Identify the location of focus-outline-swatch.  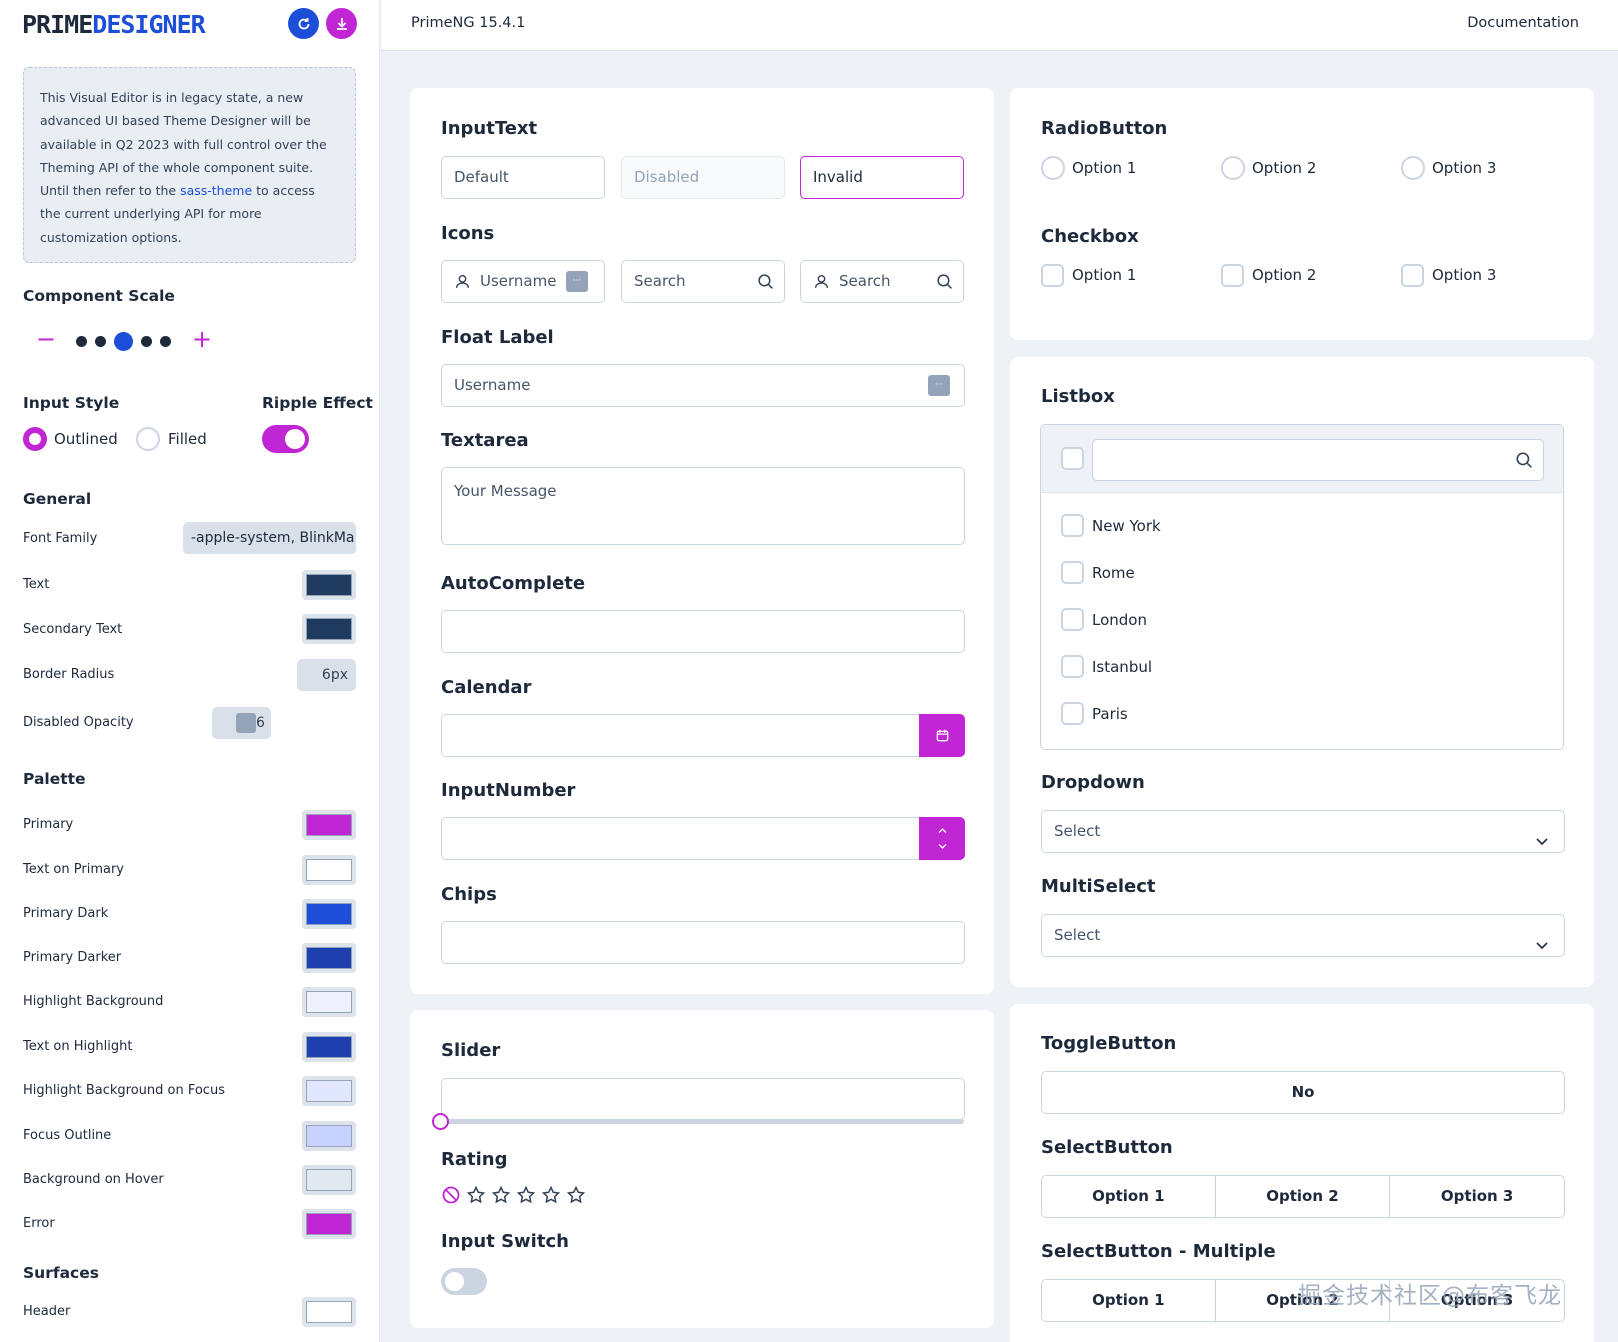
(329, 1136).